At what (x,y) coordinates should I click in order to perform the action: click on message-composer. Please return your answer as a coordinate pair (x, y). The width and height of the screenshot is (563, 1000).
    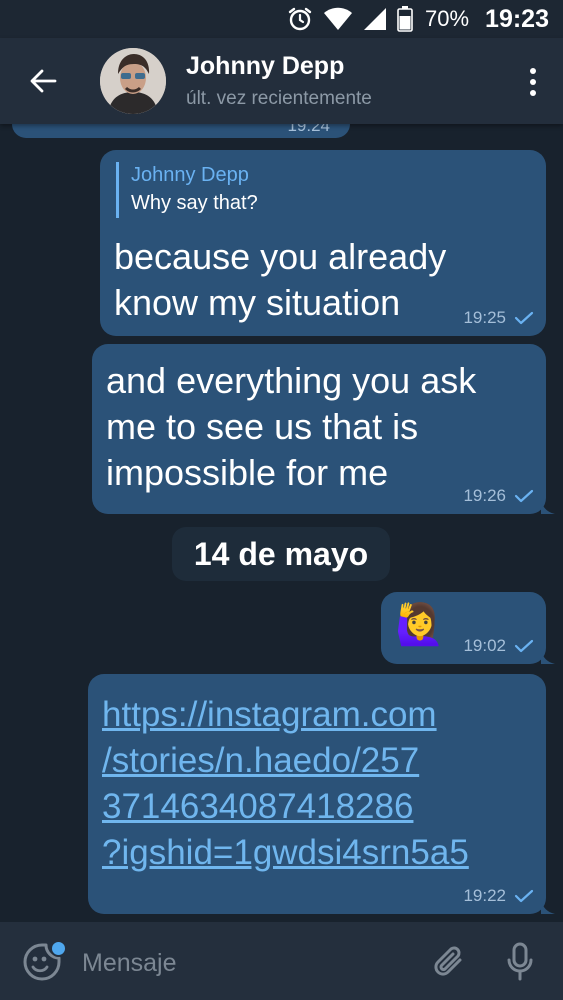
    Looking at the image, I should click on (281, 961).